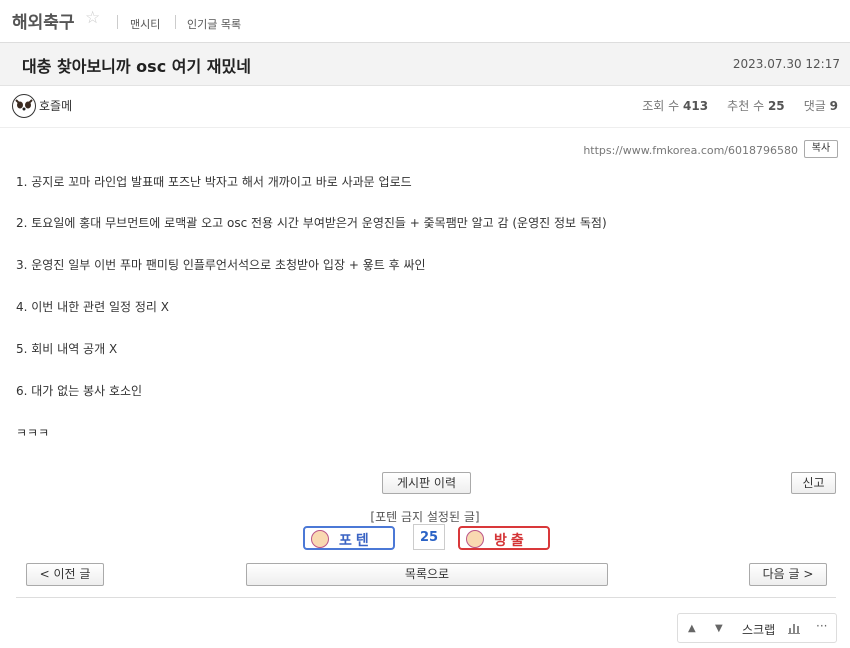 The height and width of the screenshot is (648, 850). I want to click on vote-up-button: 포텐, so click(349, 538).